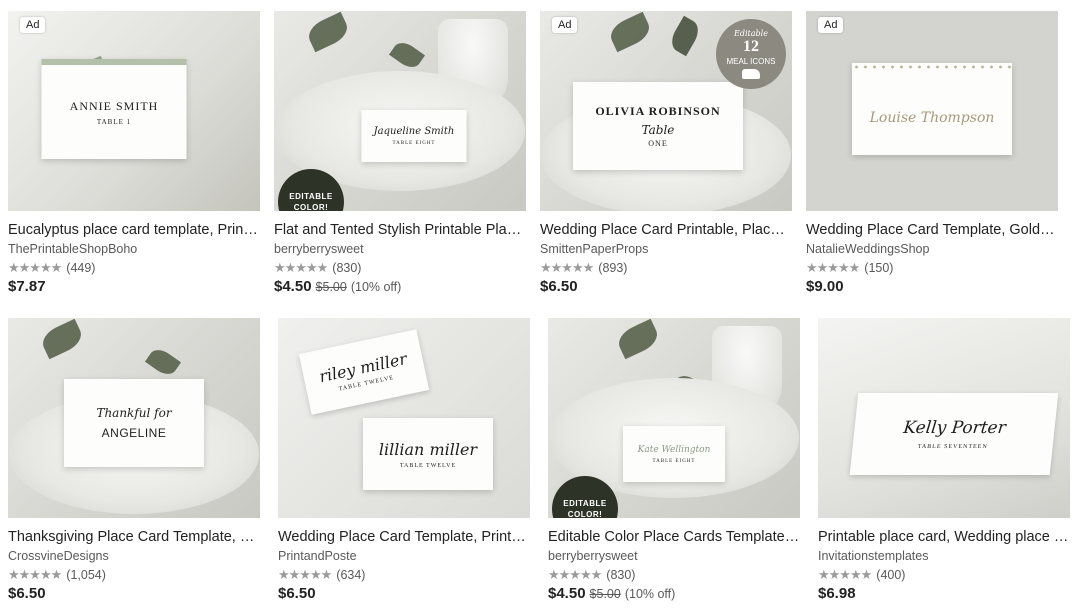 This screenshot has height=611, width=1082. I want to click on price-row: $6.50, so click(404, 593).